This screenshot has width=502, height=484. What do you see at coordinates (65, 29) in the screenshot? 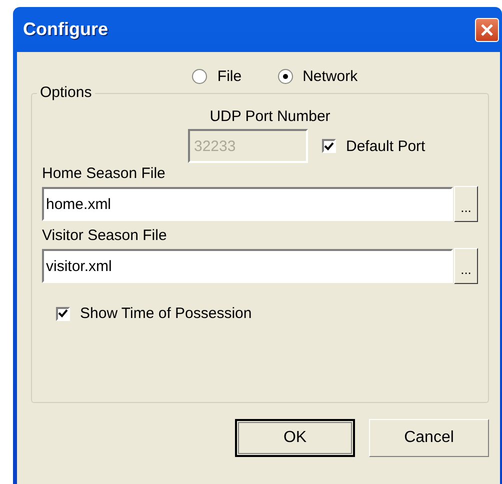
I see `window-title: Configure` at bounding box center [65, 29].